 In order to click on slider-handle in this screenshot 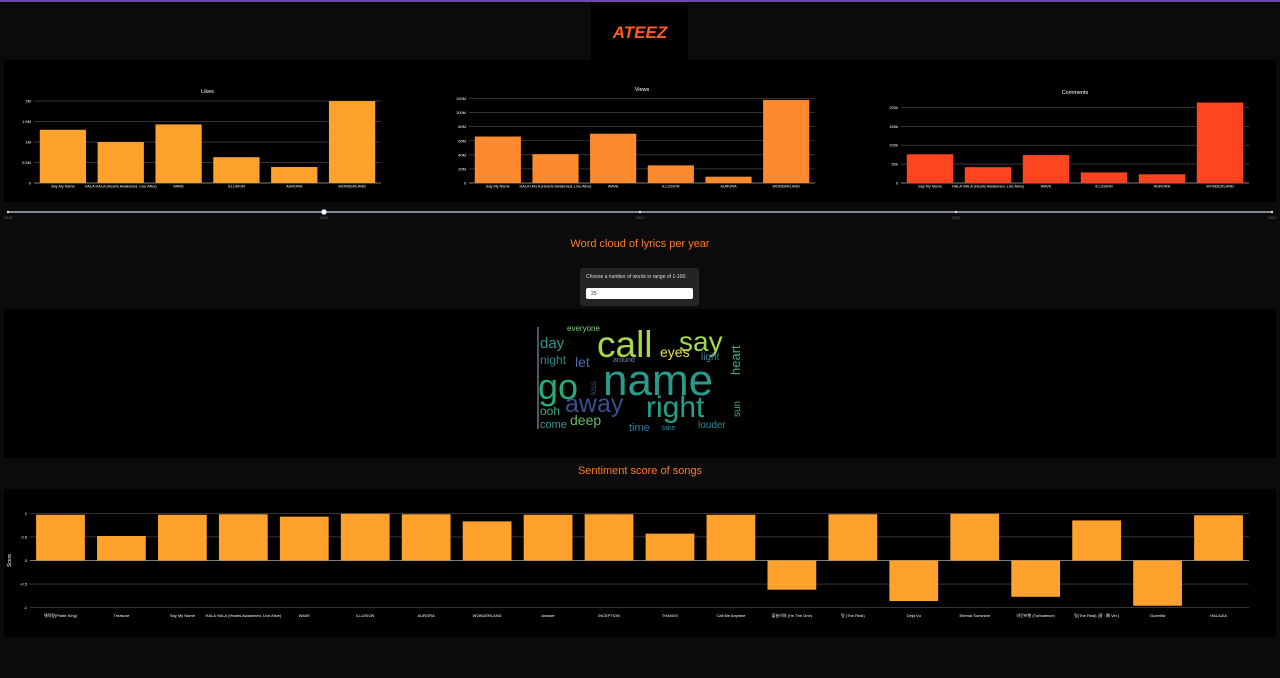, I will do `click(324, 212)`.